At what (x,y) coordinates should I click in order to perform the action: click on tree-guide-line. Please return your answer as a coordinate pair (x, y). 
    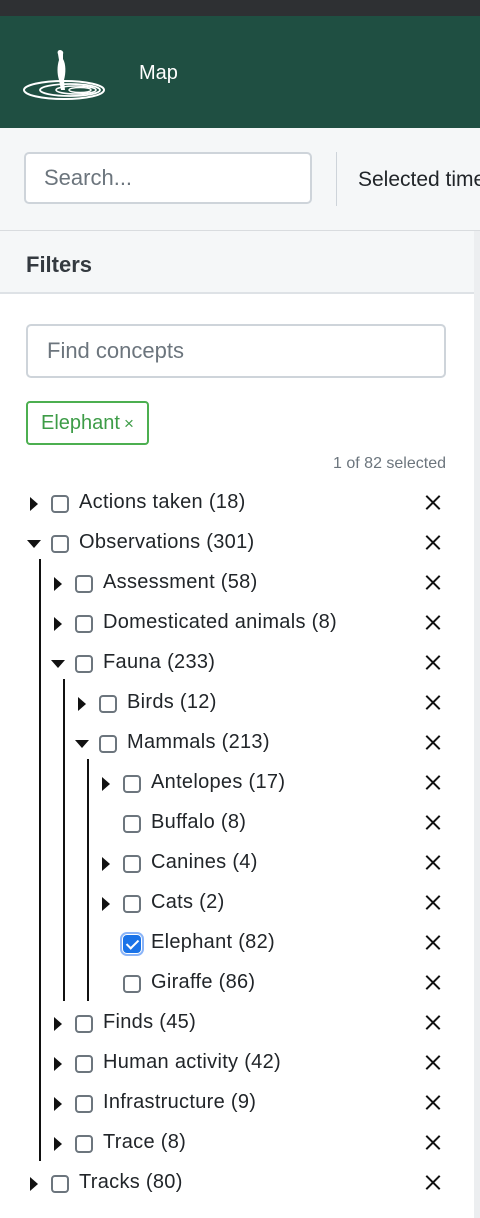
    Looking at the image, I should click on (64, 840).